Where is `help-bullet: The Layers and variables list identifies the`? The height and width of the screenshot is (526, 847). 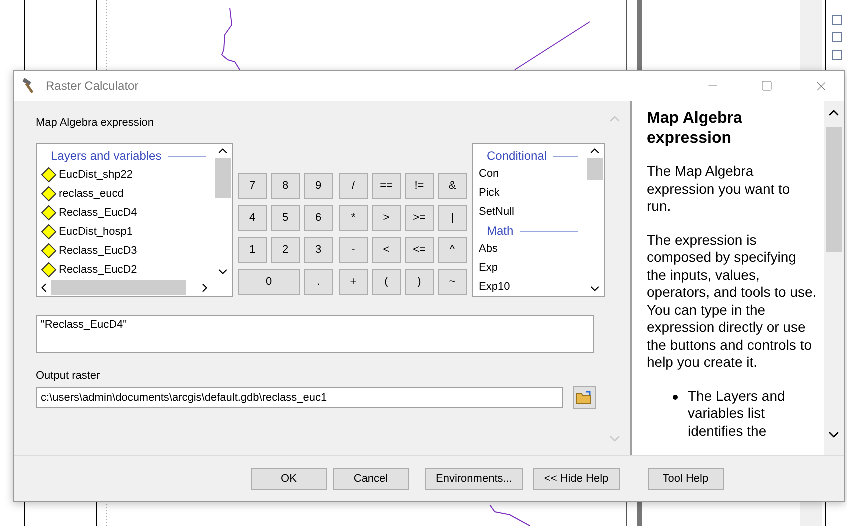 help-bullet: The Layers and variables list identifies the is located at coordinates (737, 414).